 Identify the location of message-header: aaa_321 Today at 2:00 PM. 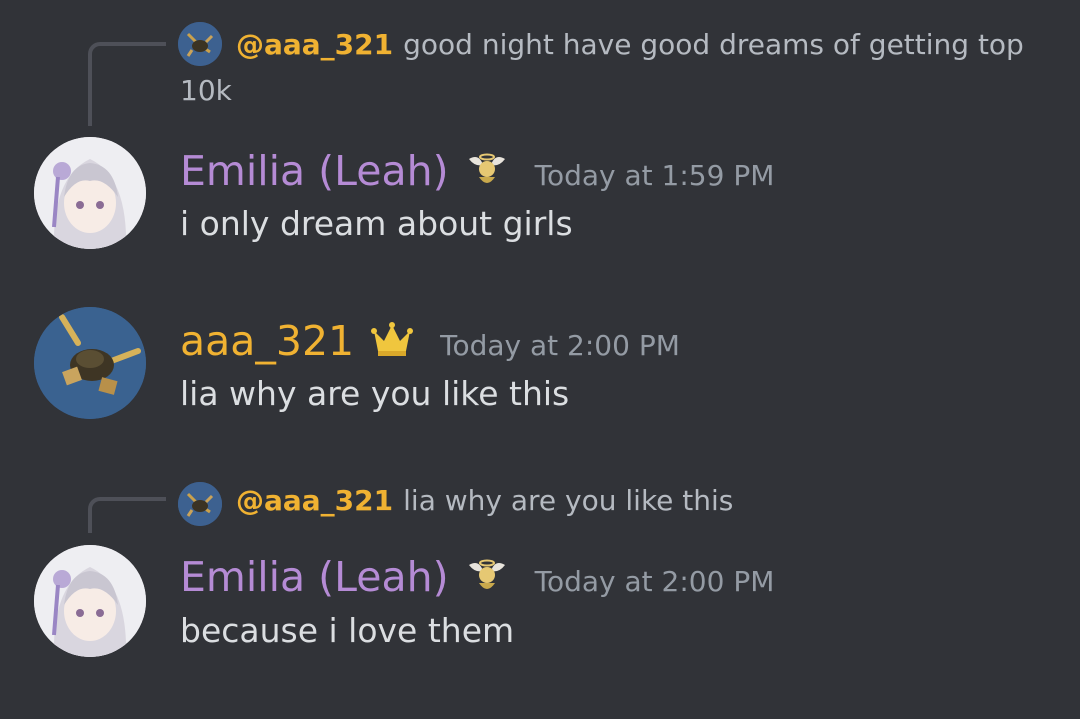
(430, 341).